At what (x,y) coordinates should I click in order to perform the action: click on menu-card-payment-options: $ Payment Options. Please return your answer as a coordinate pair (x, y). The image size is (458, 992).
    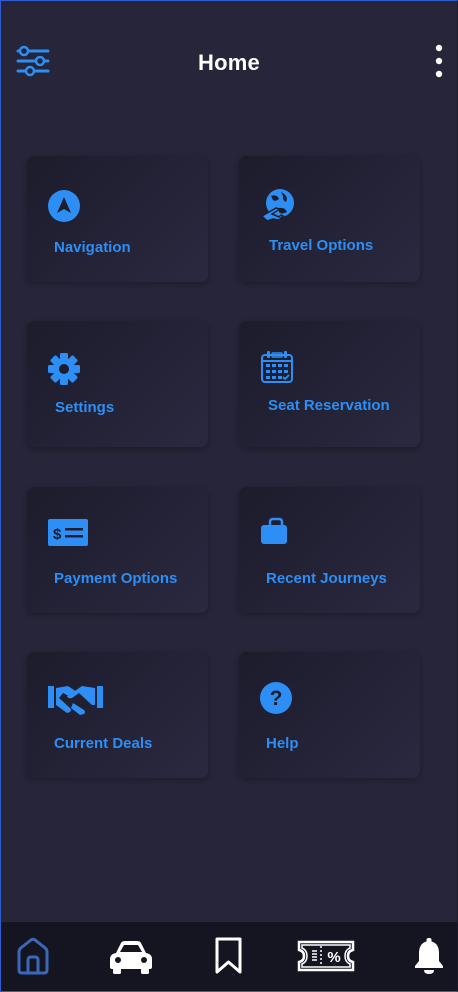
    Looking at the image, I should click on (117, 550).